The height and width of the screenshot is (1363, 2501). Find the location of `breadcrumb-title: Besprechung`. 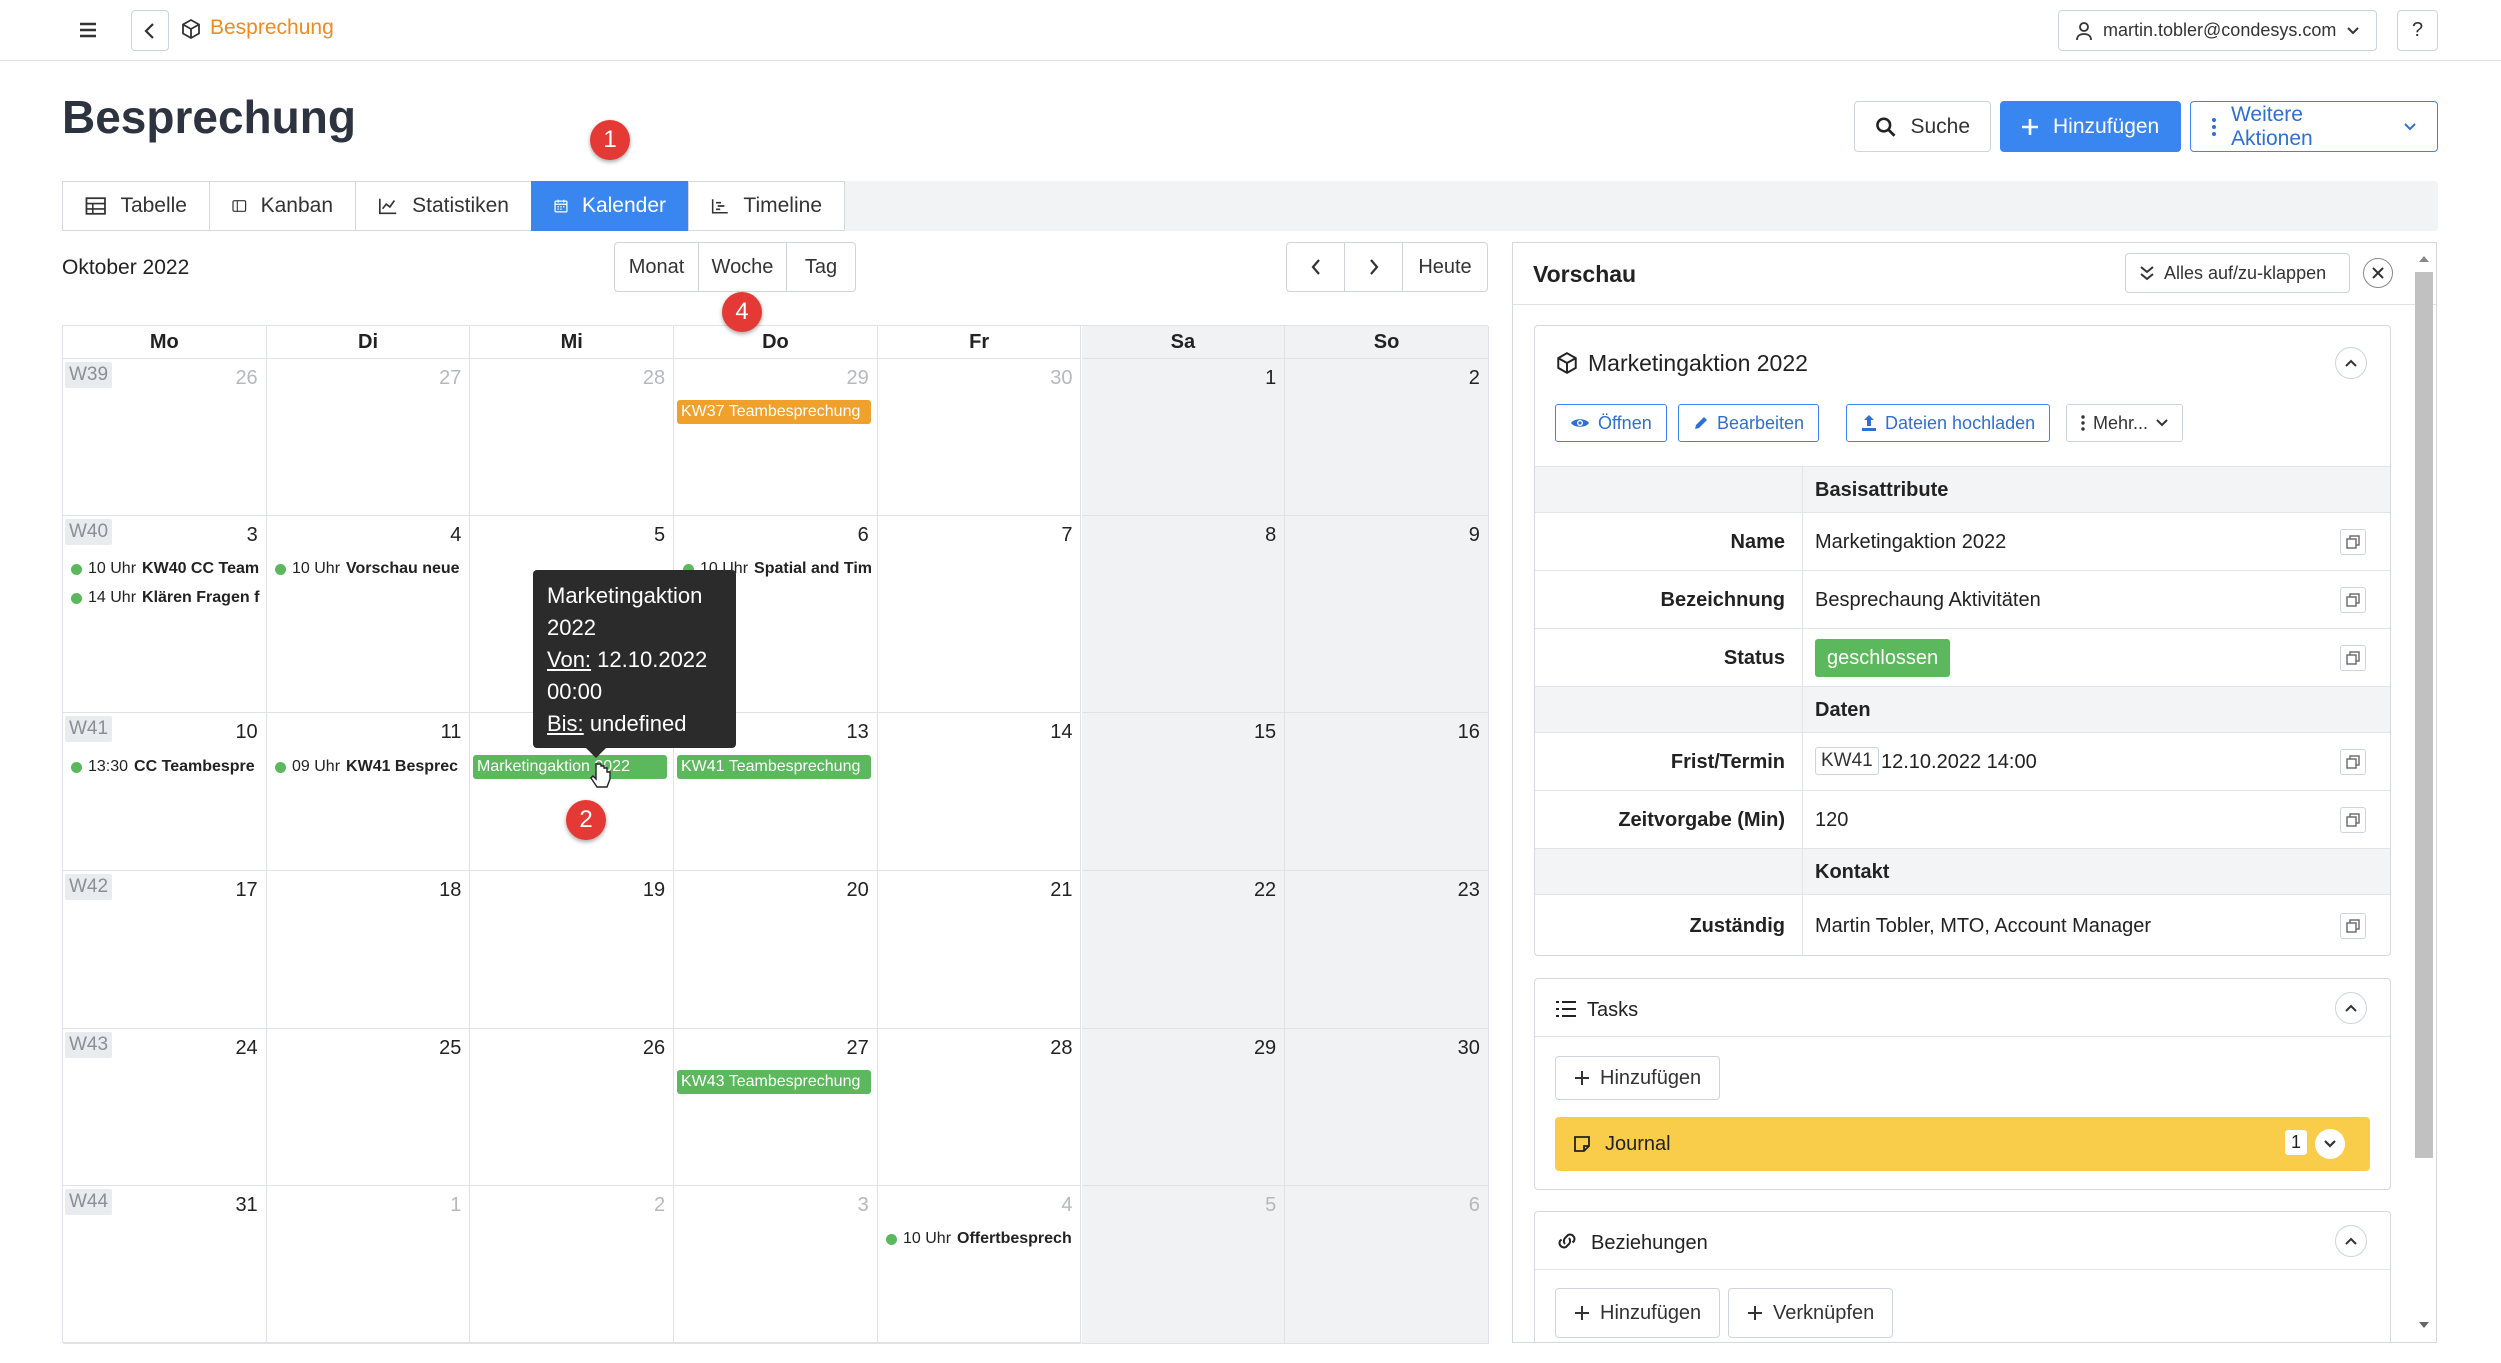

breadcrumb-title: Besprechung is located at coordinates (272, 28).